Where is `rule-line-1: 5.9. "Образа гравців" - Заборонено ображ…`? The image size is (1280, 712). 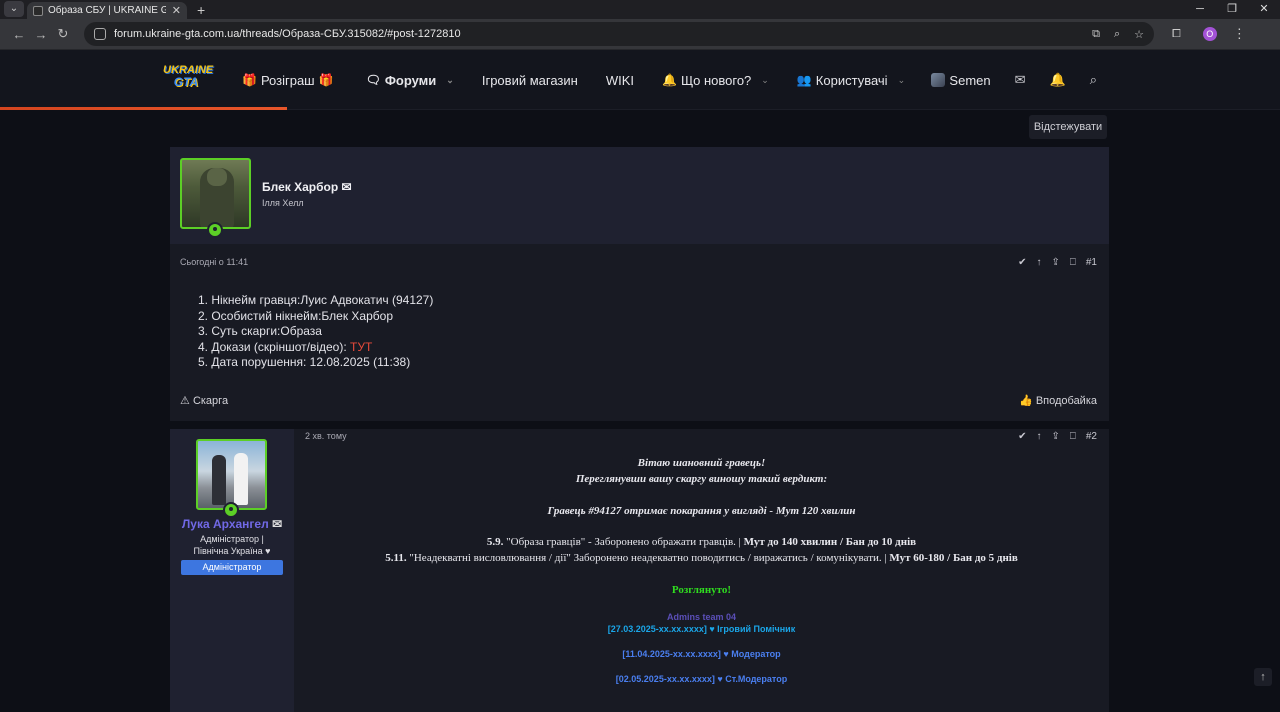 rule-line-1: 5.9. "Образа гравців" - Заборонено ображ… is located at coordinates (701, 542).